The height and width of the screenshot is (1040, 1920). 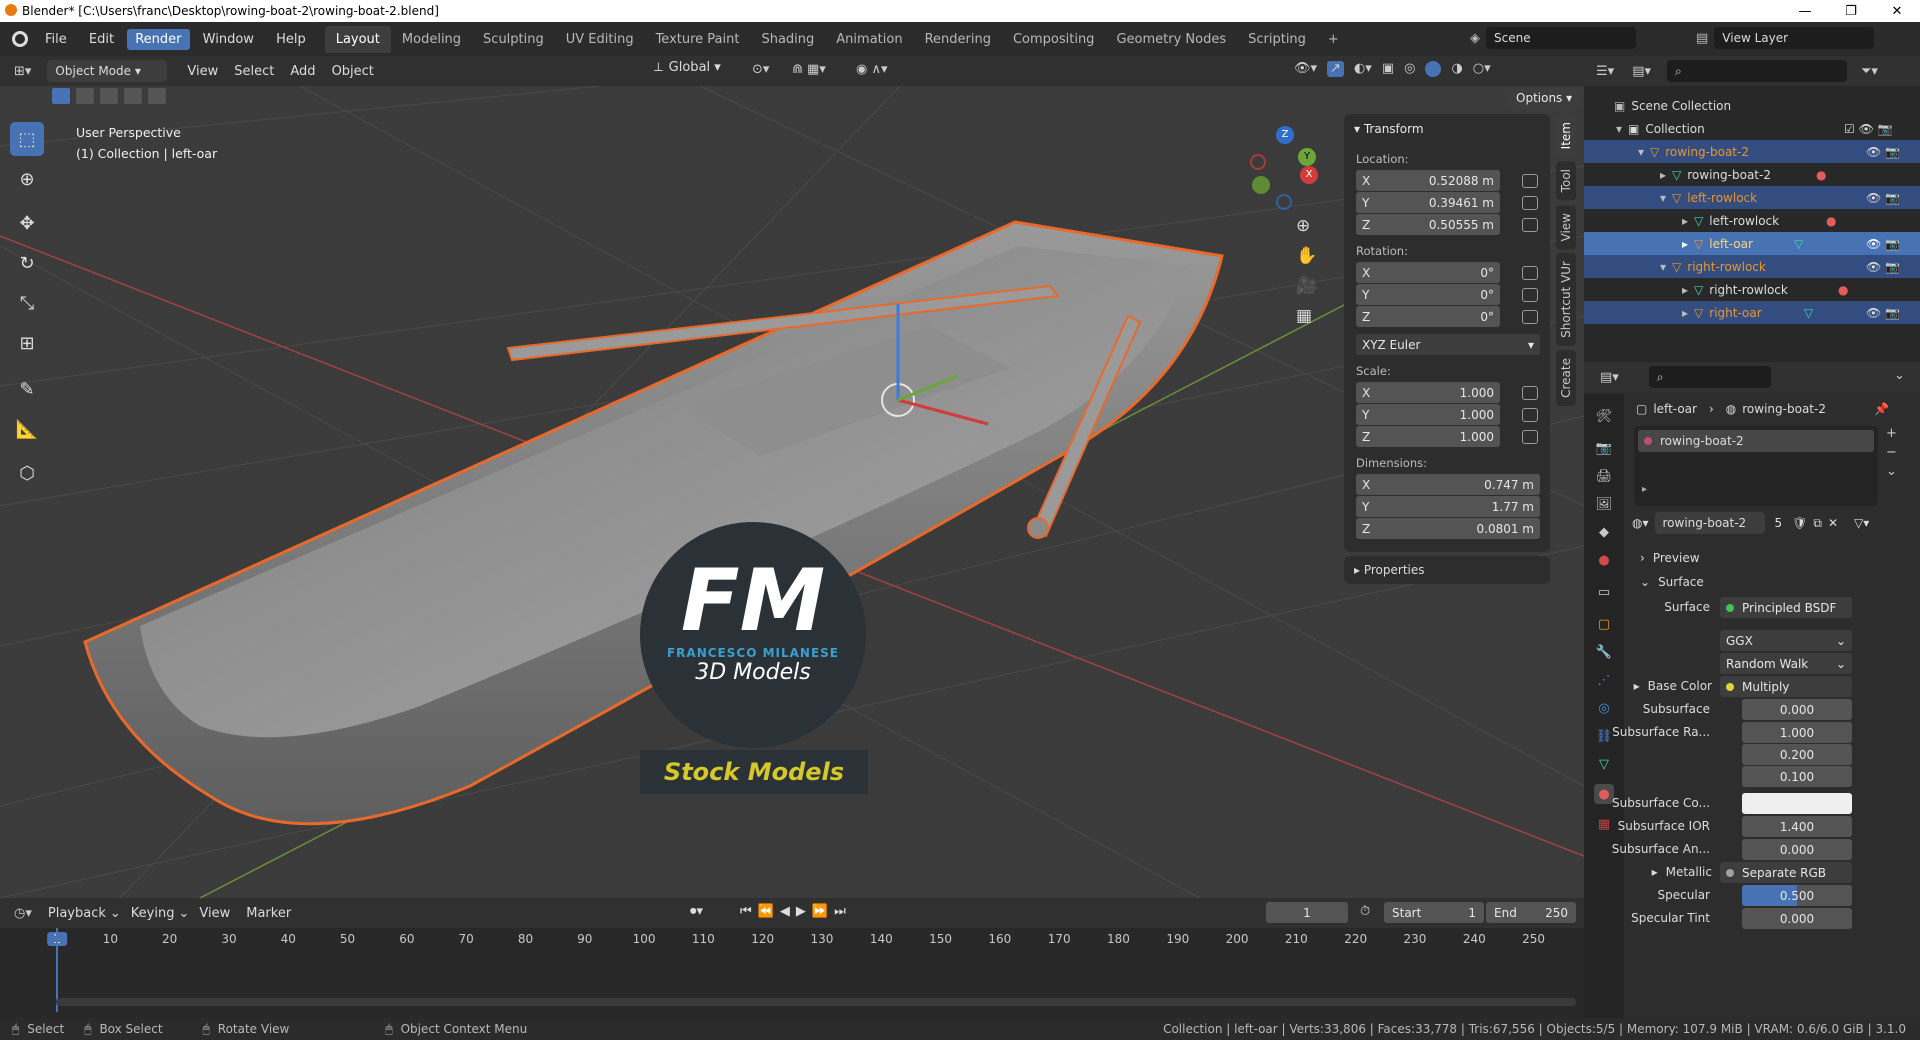 I want to click on gizmo-y-button: Y, so click(x=1307, y=157).